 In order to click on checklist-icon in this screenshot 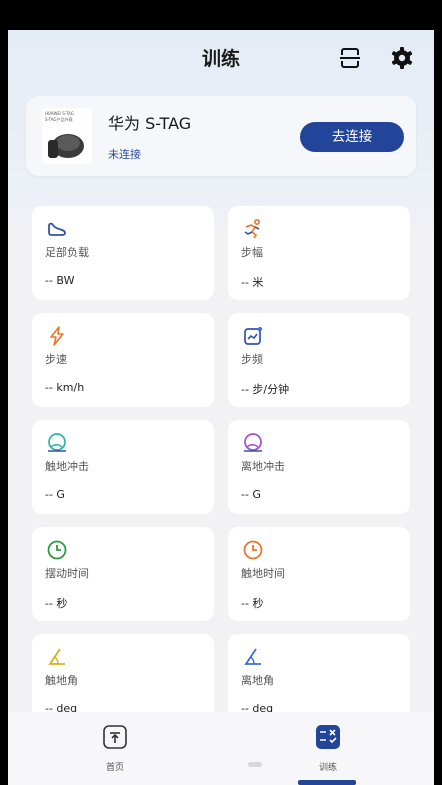, I will do `click(328, 737)`.